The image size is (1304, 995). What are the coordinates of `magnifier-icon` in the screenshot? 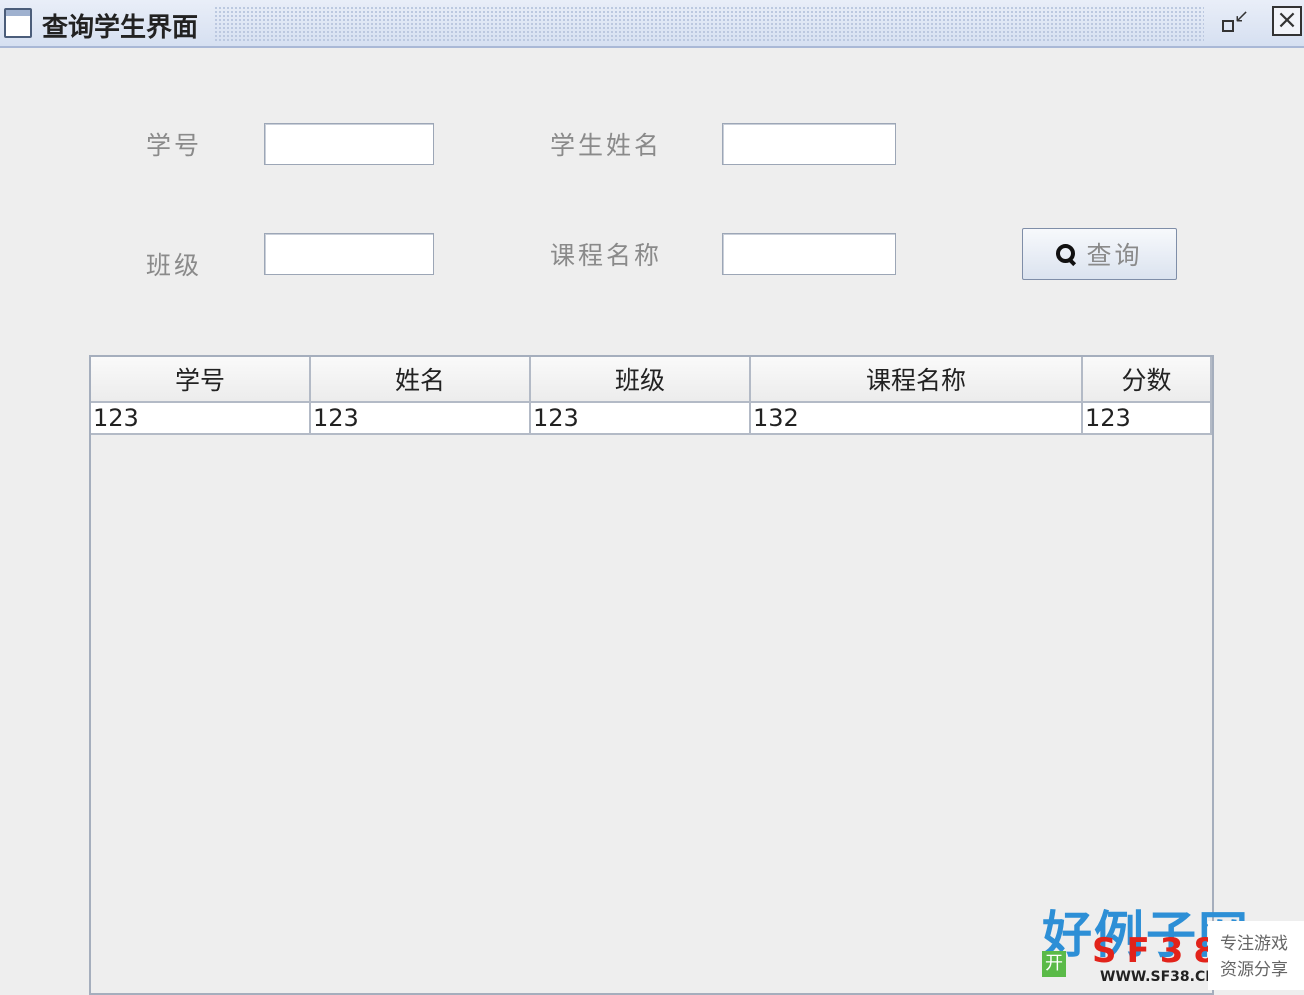 It's located at (1066, 254).